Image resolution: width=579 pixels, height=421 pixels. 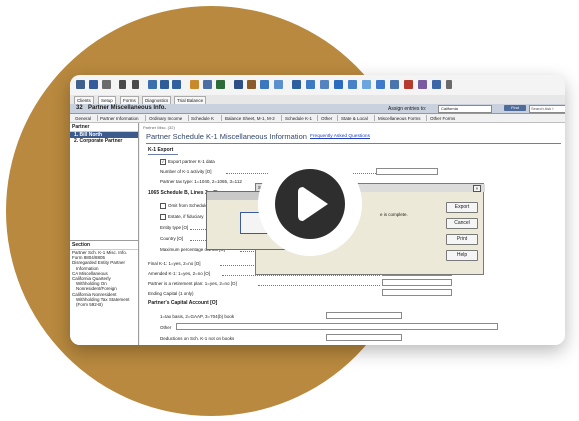 I want to click on faq-link: Frequently Asked Questions, so click(x=340, y=136).